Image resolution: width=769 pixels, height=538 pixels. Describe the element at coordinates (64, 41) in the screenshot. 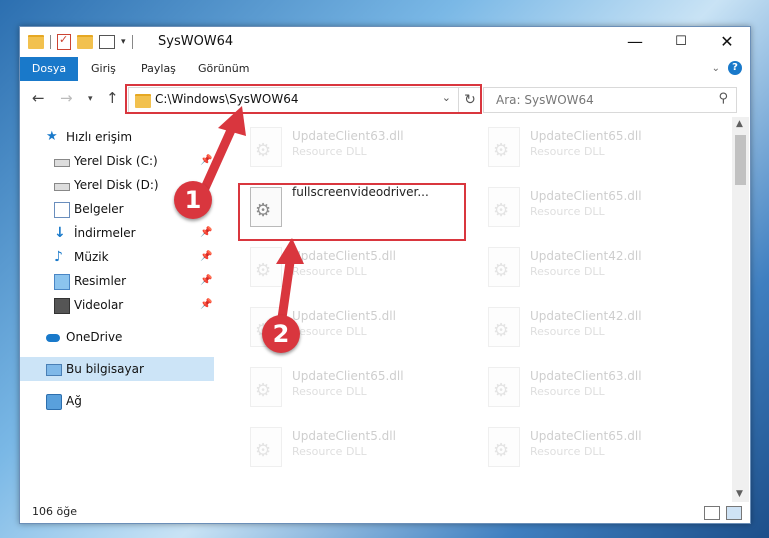

I see `properties-check-icon` at that location.